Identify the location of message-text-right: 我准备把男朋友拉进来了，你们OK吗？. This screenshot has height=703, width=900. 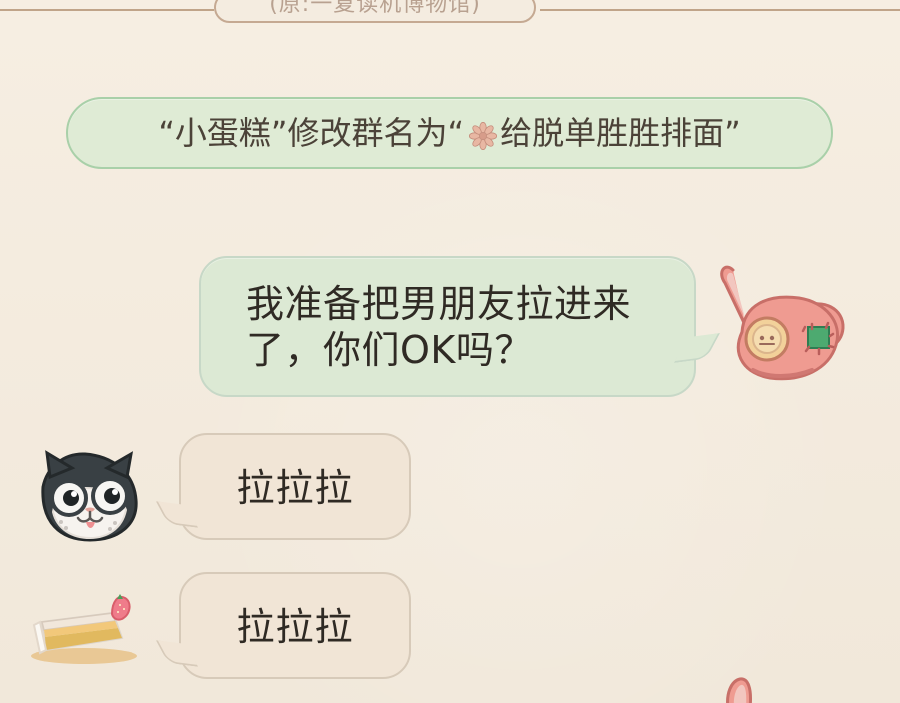
(439, 327).